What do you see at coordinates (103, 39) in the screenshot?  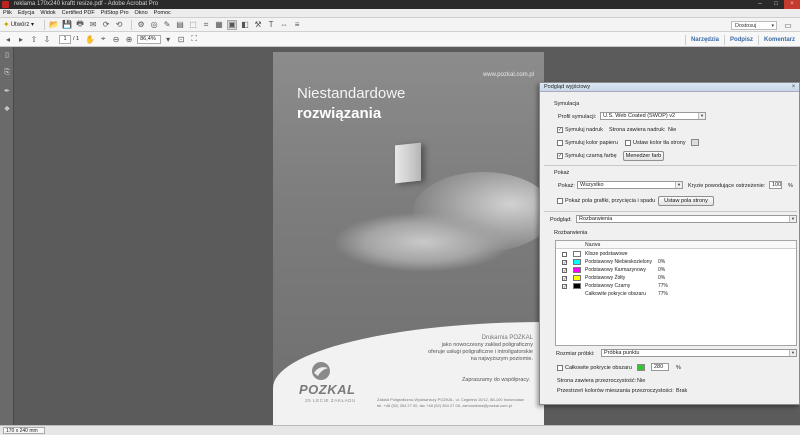 I see `select-tool-icon: ⌖` at bounding box center [103, 39].